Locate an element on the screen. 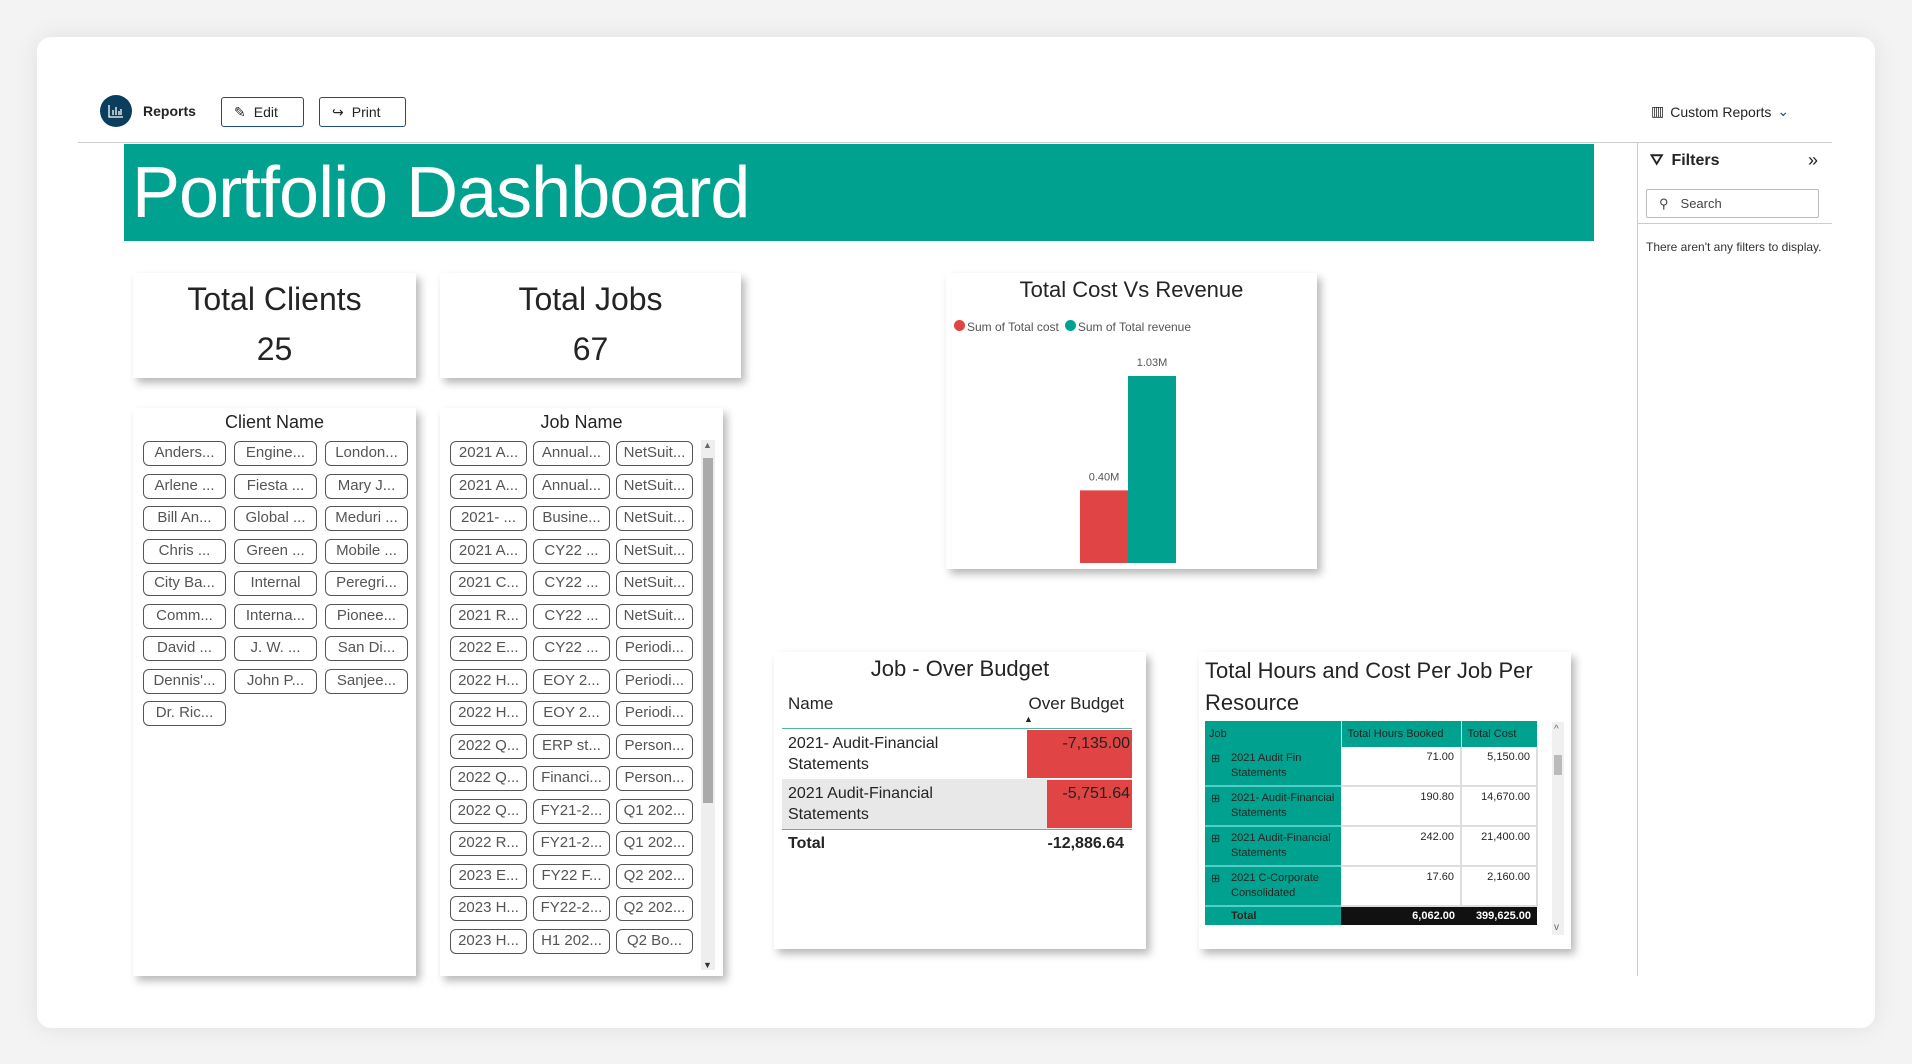 The height and width of the screenshot is (1064, 1912). scroll-down-icon: v is located at coordinates (1556, 927).